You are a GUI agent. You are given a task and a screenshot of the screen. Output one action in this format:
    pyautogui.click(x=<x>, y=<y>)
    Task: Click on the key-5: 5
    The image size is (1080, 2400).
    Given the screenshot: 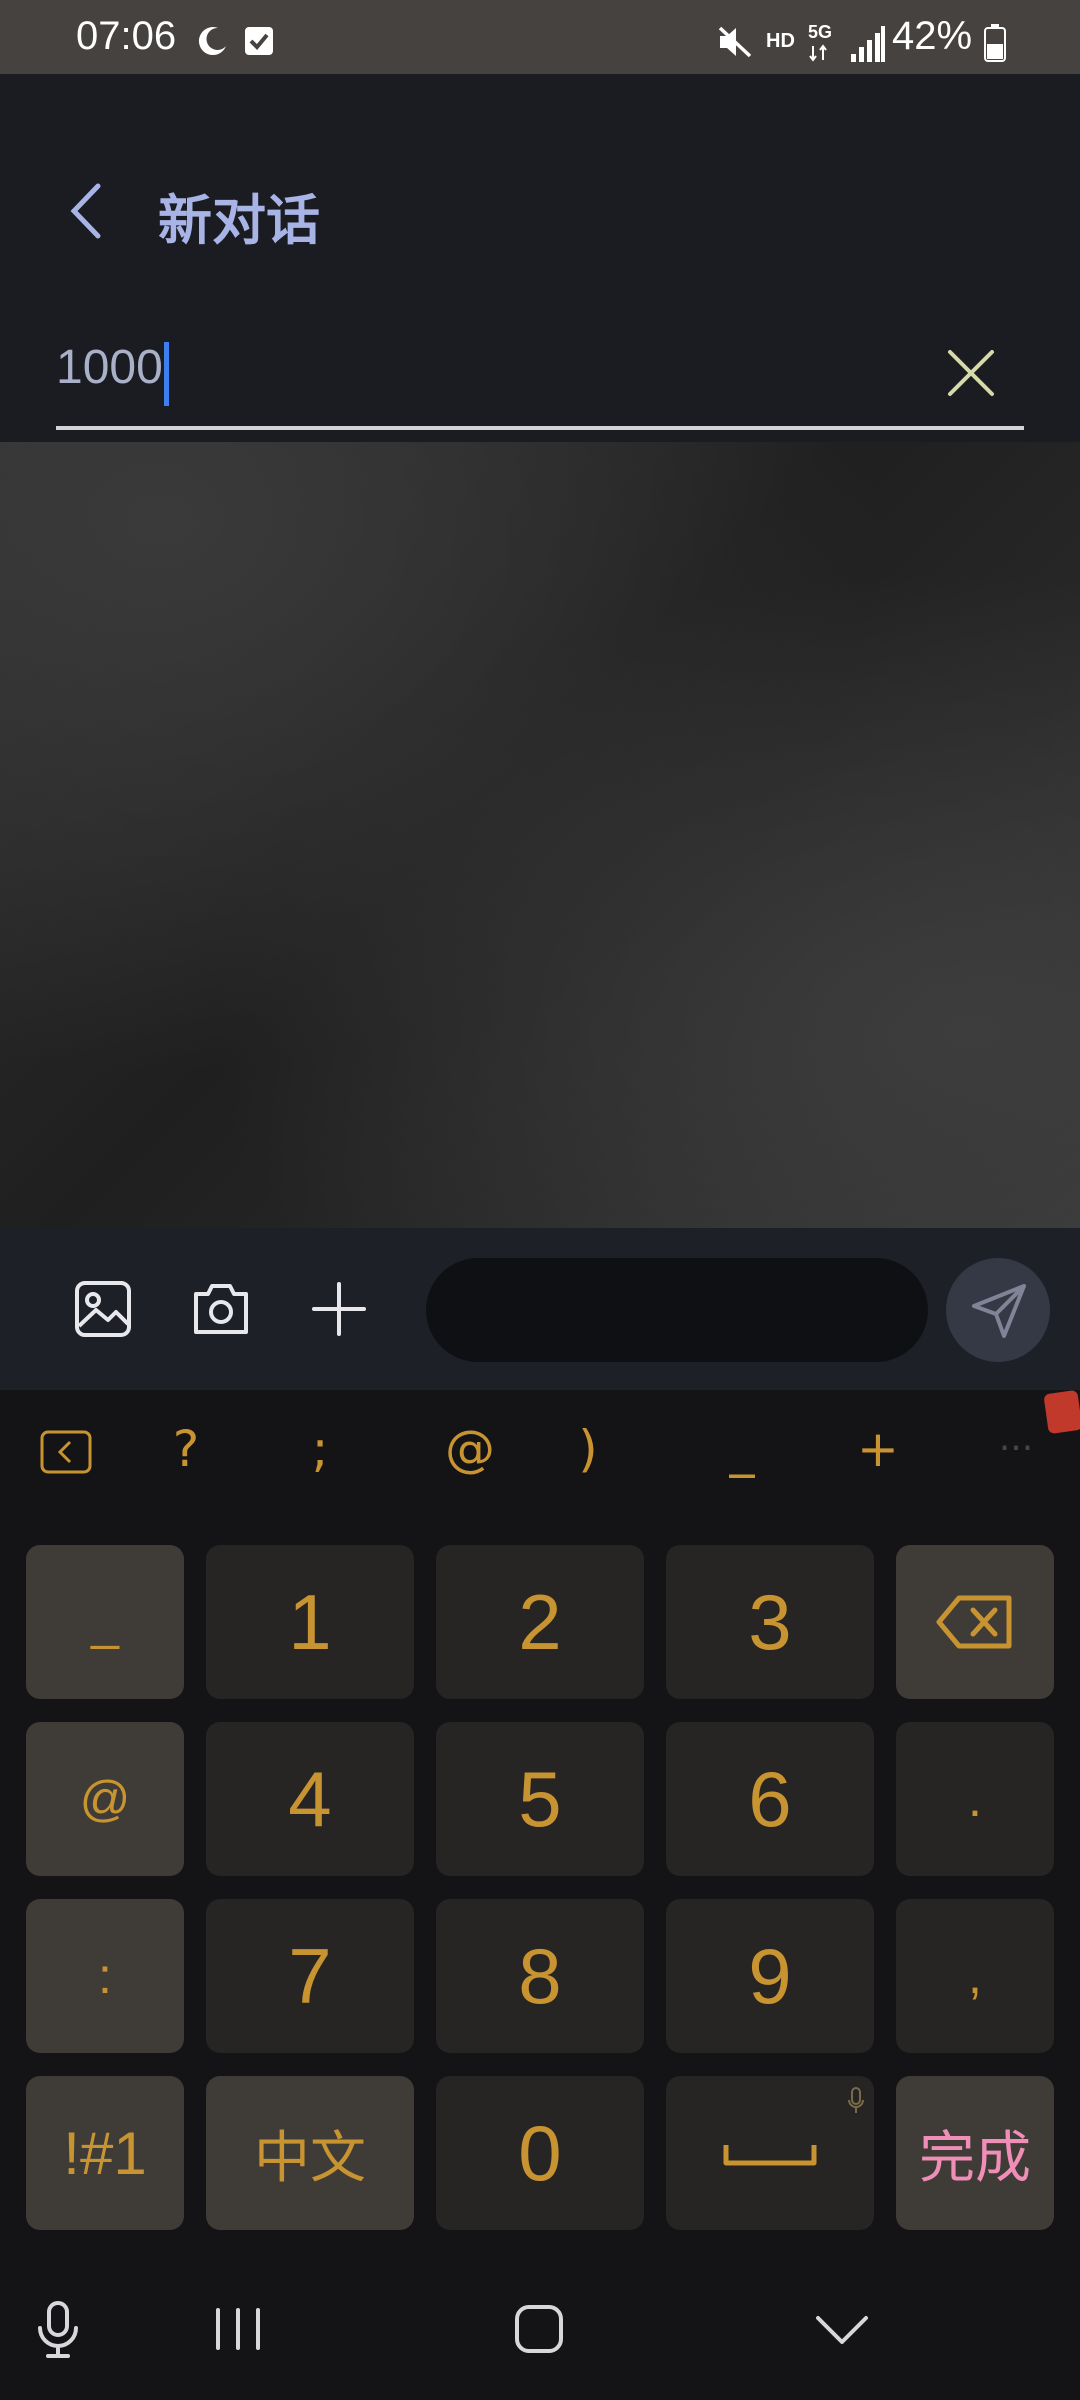 What is the action you would take?
    pyautogui.click(x=540, y=1799)
    